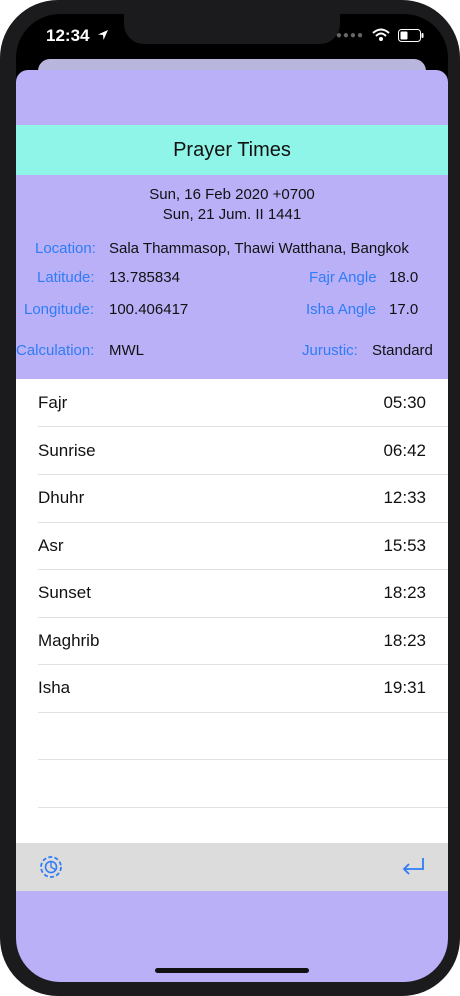 The image size is (460, 996). Describe the element at coordinates (232, 970) in the screenshot. I see `home-indicator` at that location.